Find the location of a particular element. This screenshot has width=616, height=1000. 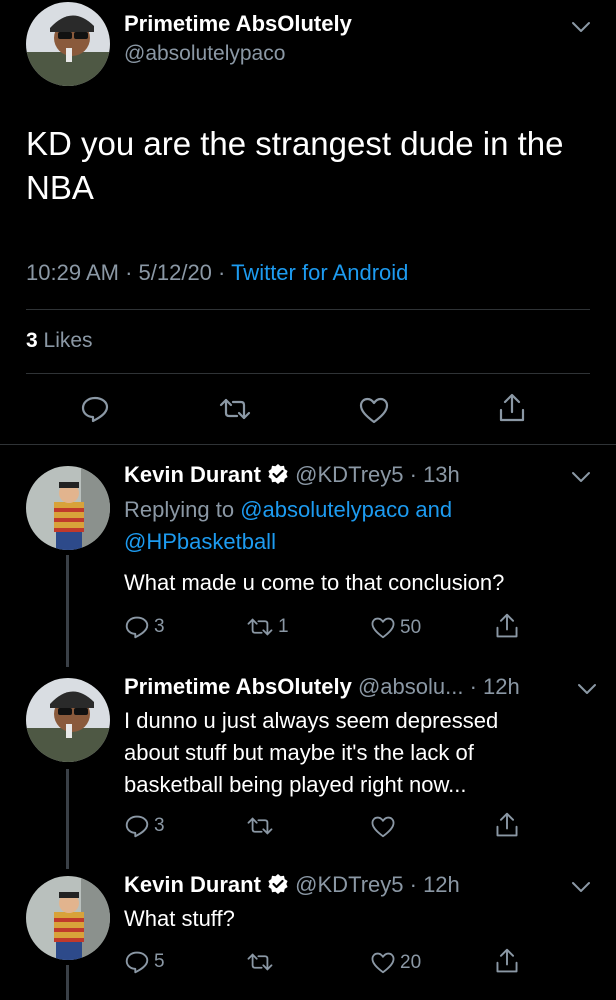

retweet-button: 1 is located at coordinates (267, 627).